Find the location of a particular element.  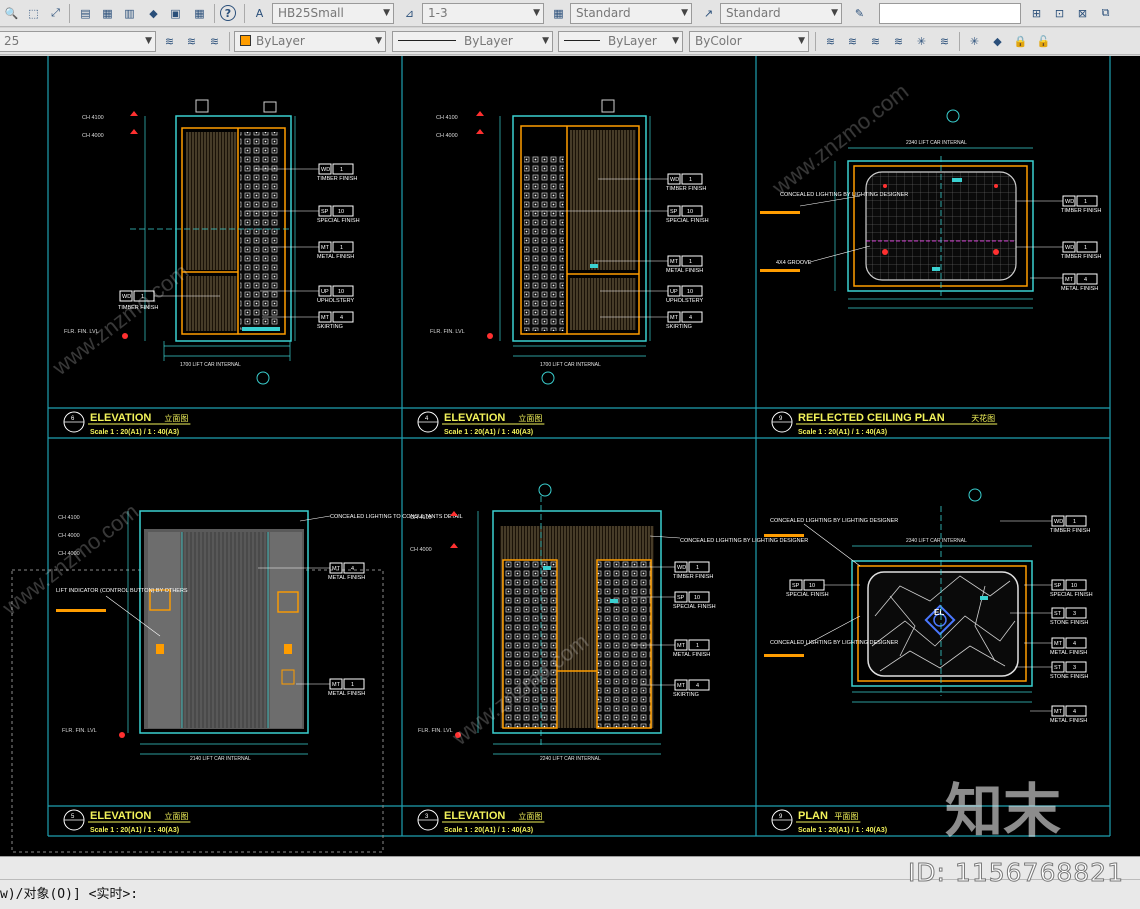

watermark-brand: 知末 is located at coordinates (1003, 811).